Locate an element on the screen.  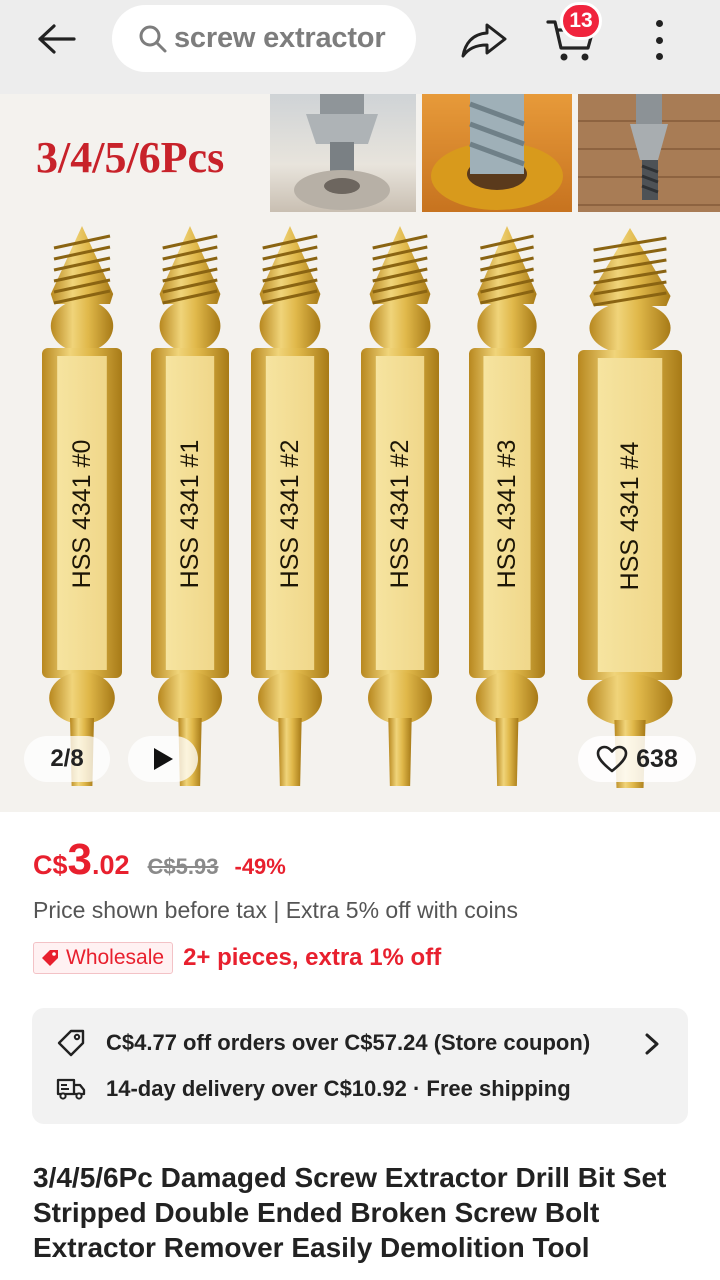
cart-count-badge: 13 is located at coordinates (581, 21).